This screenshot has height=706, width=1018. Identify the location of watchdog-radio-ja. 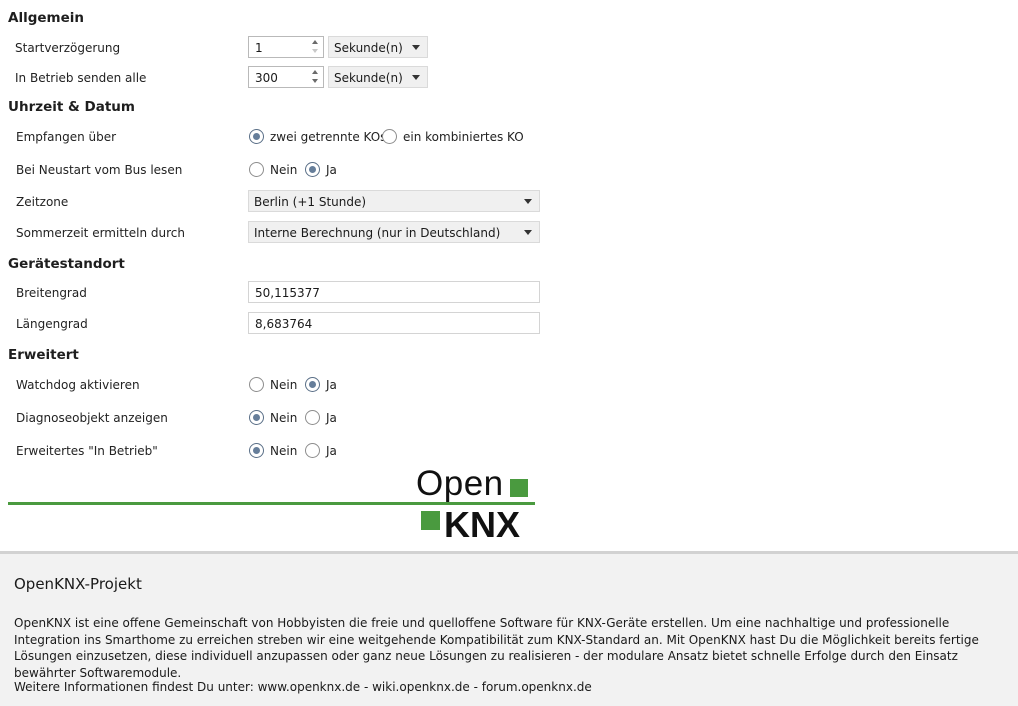
(312, 384).